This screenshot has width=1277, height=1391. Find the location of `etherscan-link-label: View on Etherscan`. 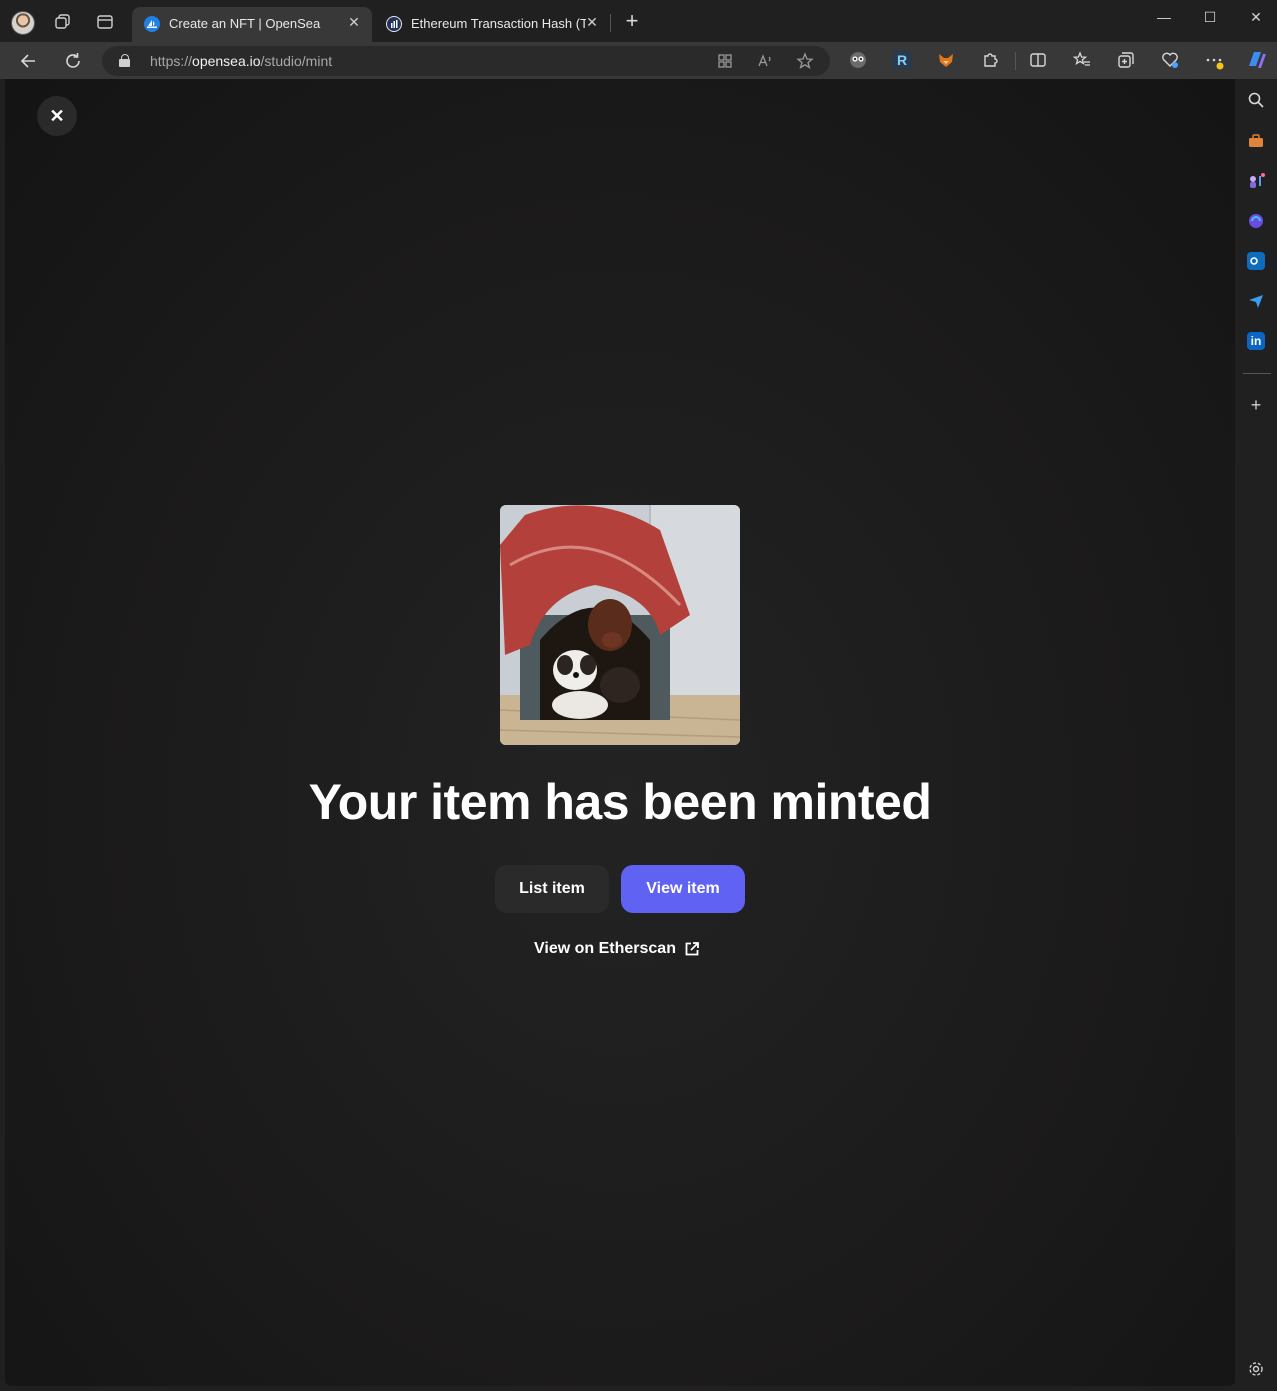

etherscan-link-label: View on Etherscan is located at coordinates (605, 948).